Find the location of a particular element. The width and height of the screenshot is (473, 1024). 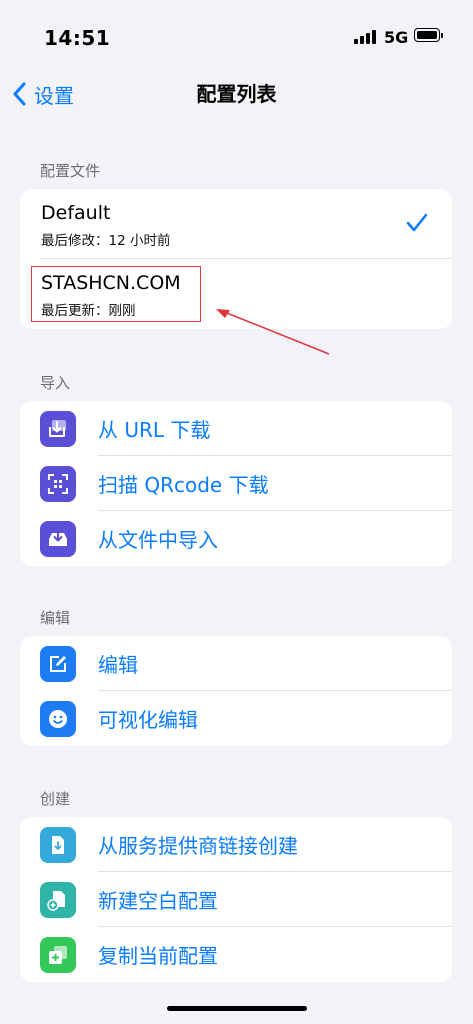

row-label: 从服务提供商链接创建 is located at coordinates (198, 846).